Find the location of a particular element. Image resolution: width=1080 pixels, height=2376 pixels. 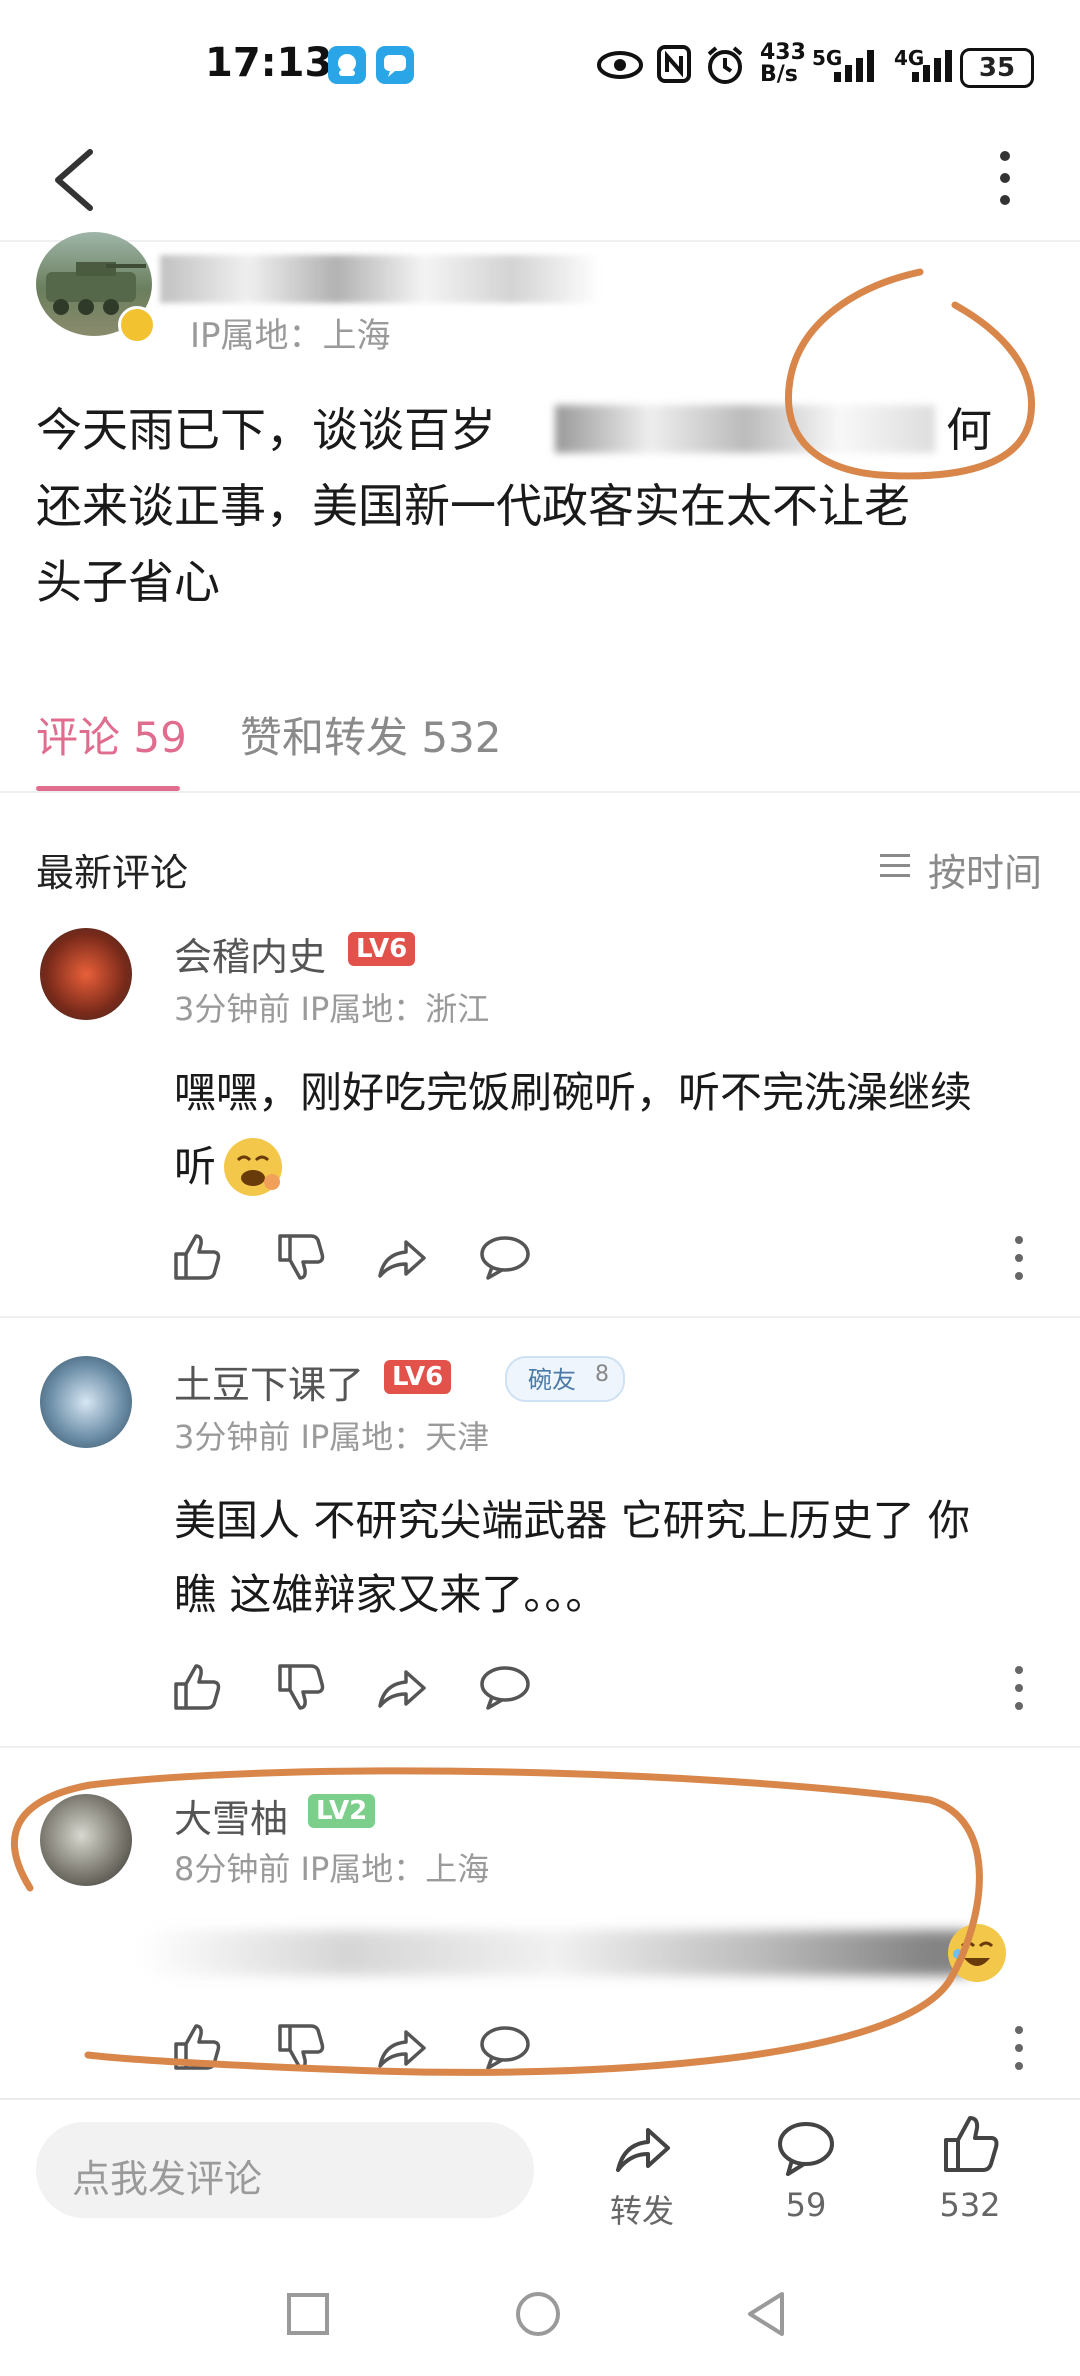

bottom-bar-divider is located at coordinates (540, 2099).